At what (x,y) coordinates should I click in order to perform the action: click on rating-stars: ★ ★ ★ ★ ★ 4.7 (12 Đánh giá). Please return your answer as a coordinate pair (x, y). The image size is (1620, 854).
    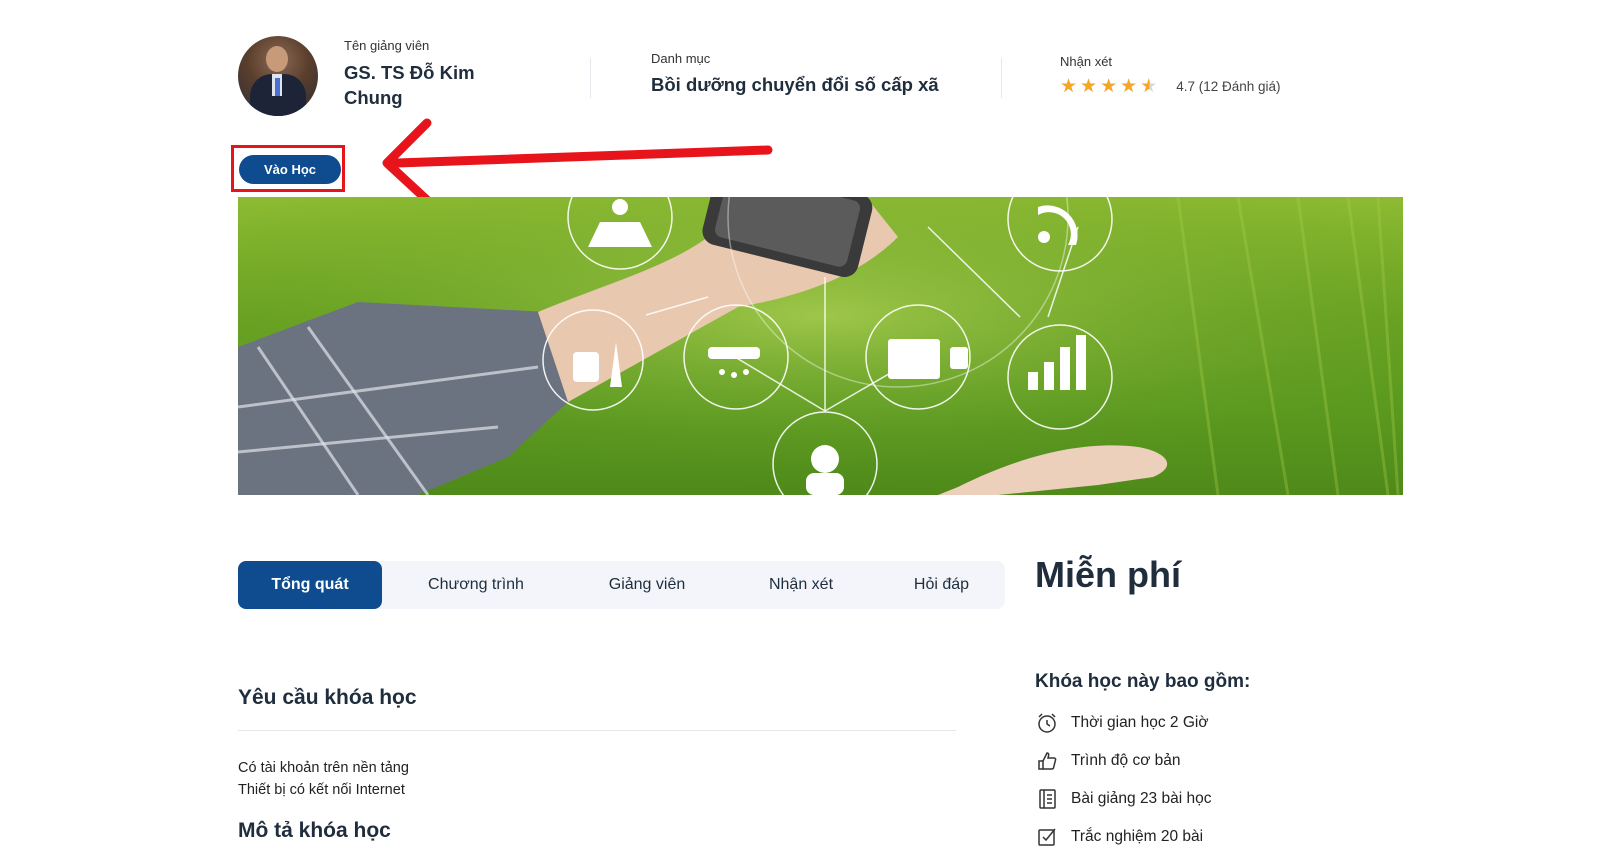
    Looking at the image, I should click on (1170, 86).